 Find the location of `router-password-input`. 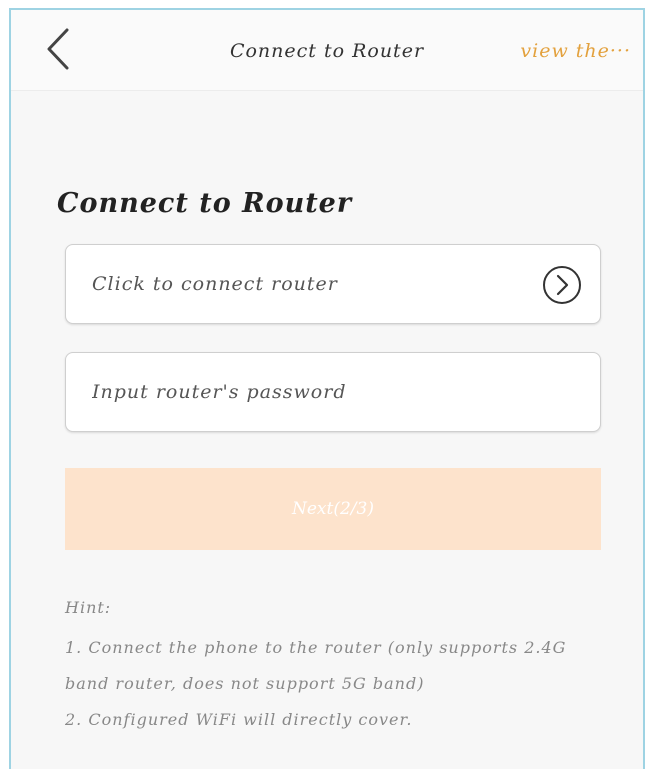

router-password-input is located at coordinates (333, 392).